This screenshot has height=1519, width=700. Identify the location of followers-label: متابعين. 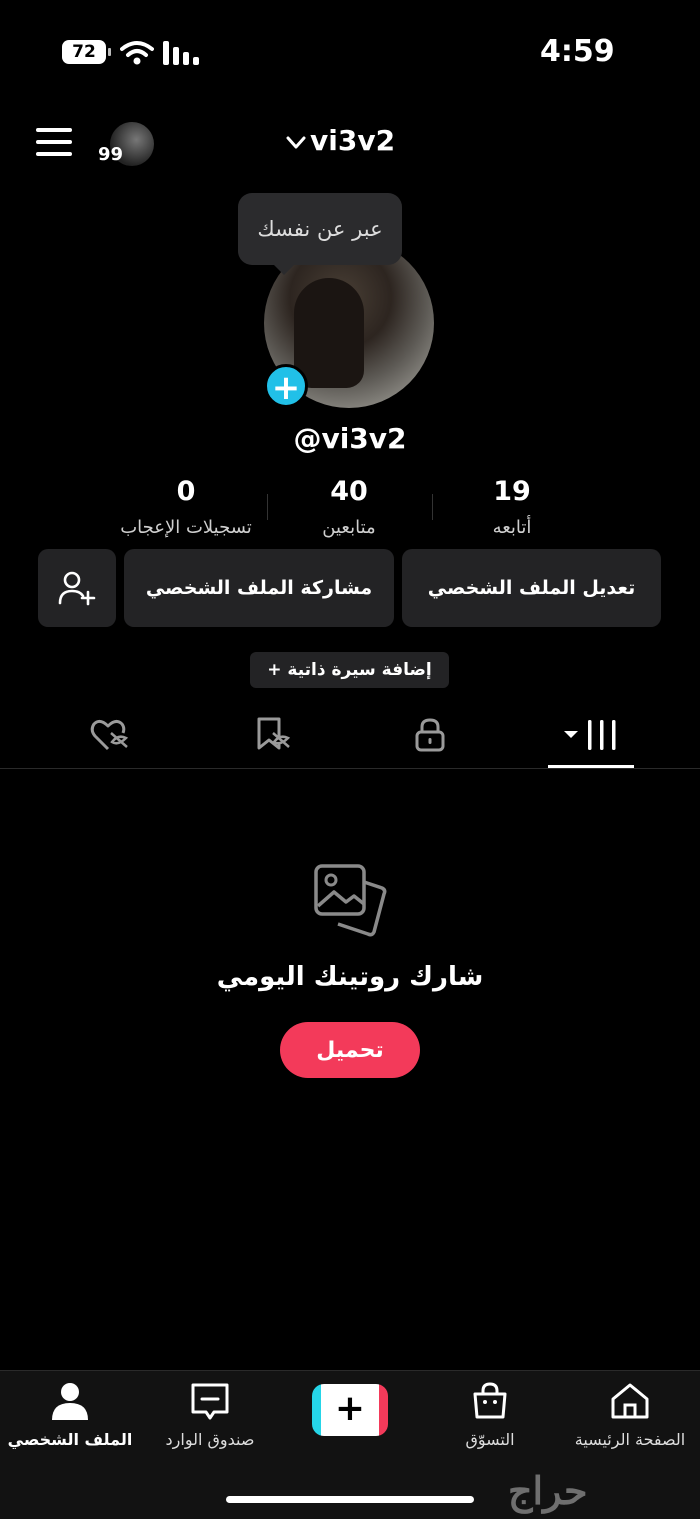
(349, 527).